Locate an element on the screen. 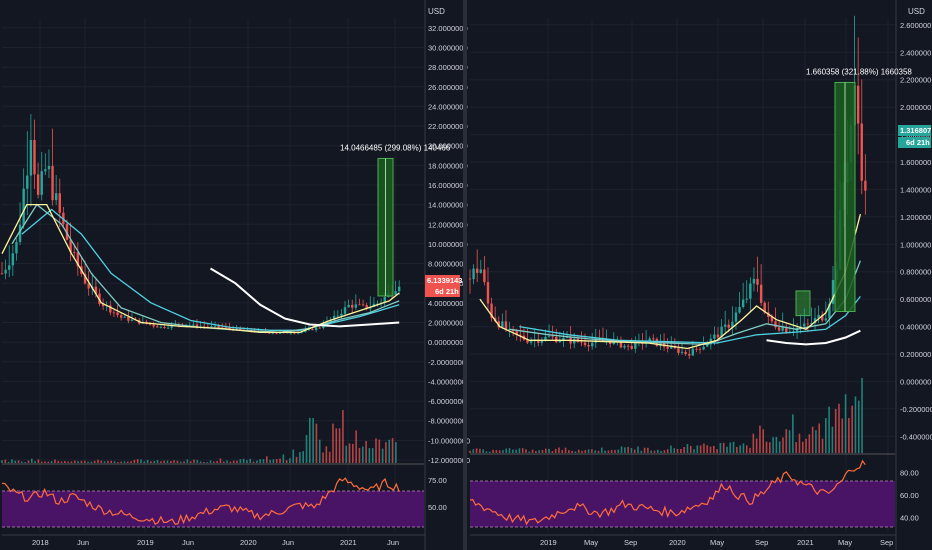 Image resolution: width=932 pixels, height=550 pixels. left-price-badge-text: 6.1339143 is located at coordinates (444, 280).